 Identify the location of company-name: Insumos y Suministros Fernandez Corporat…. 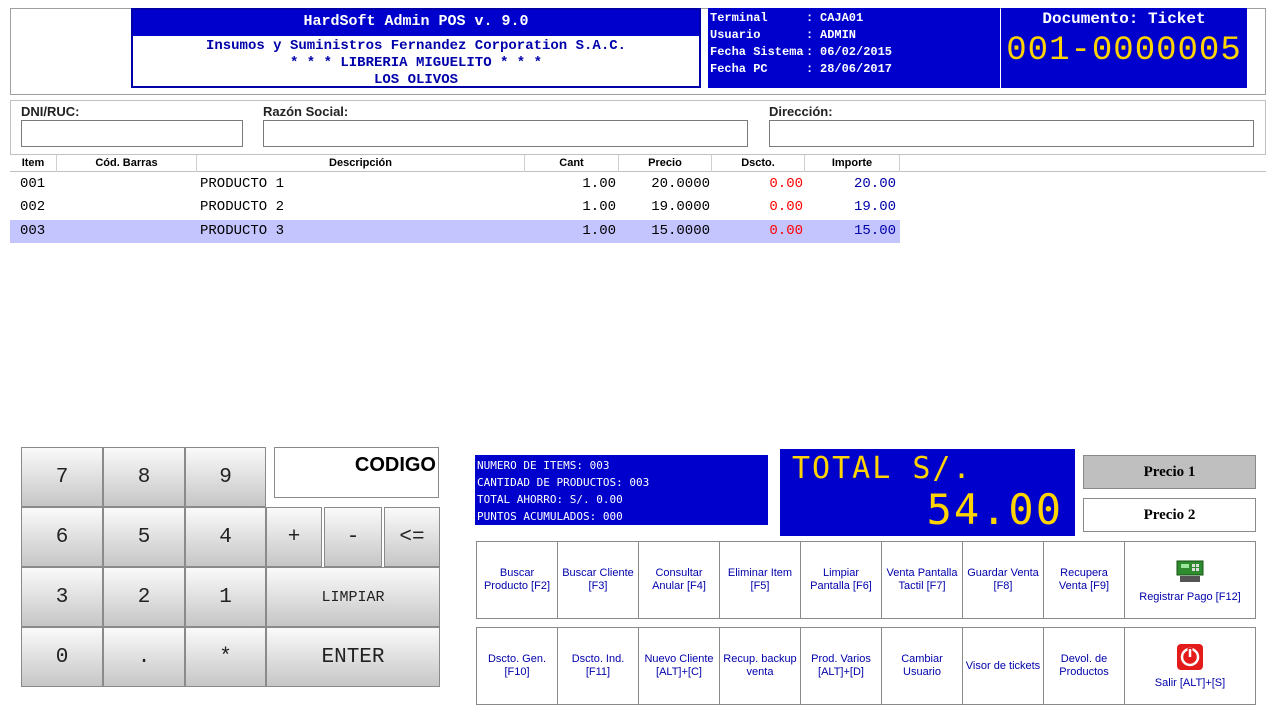
(416, 46).